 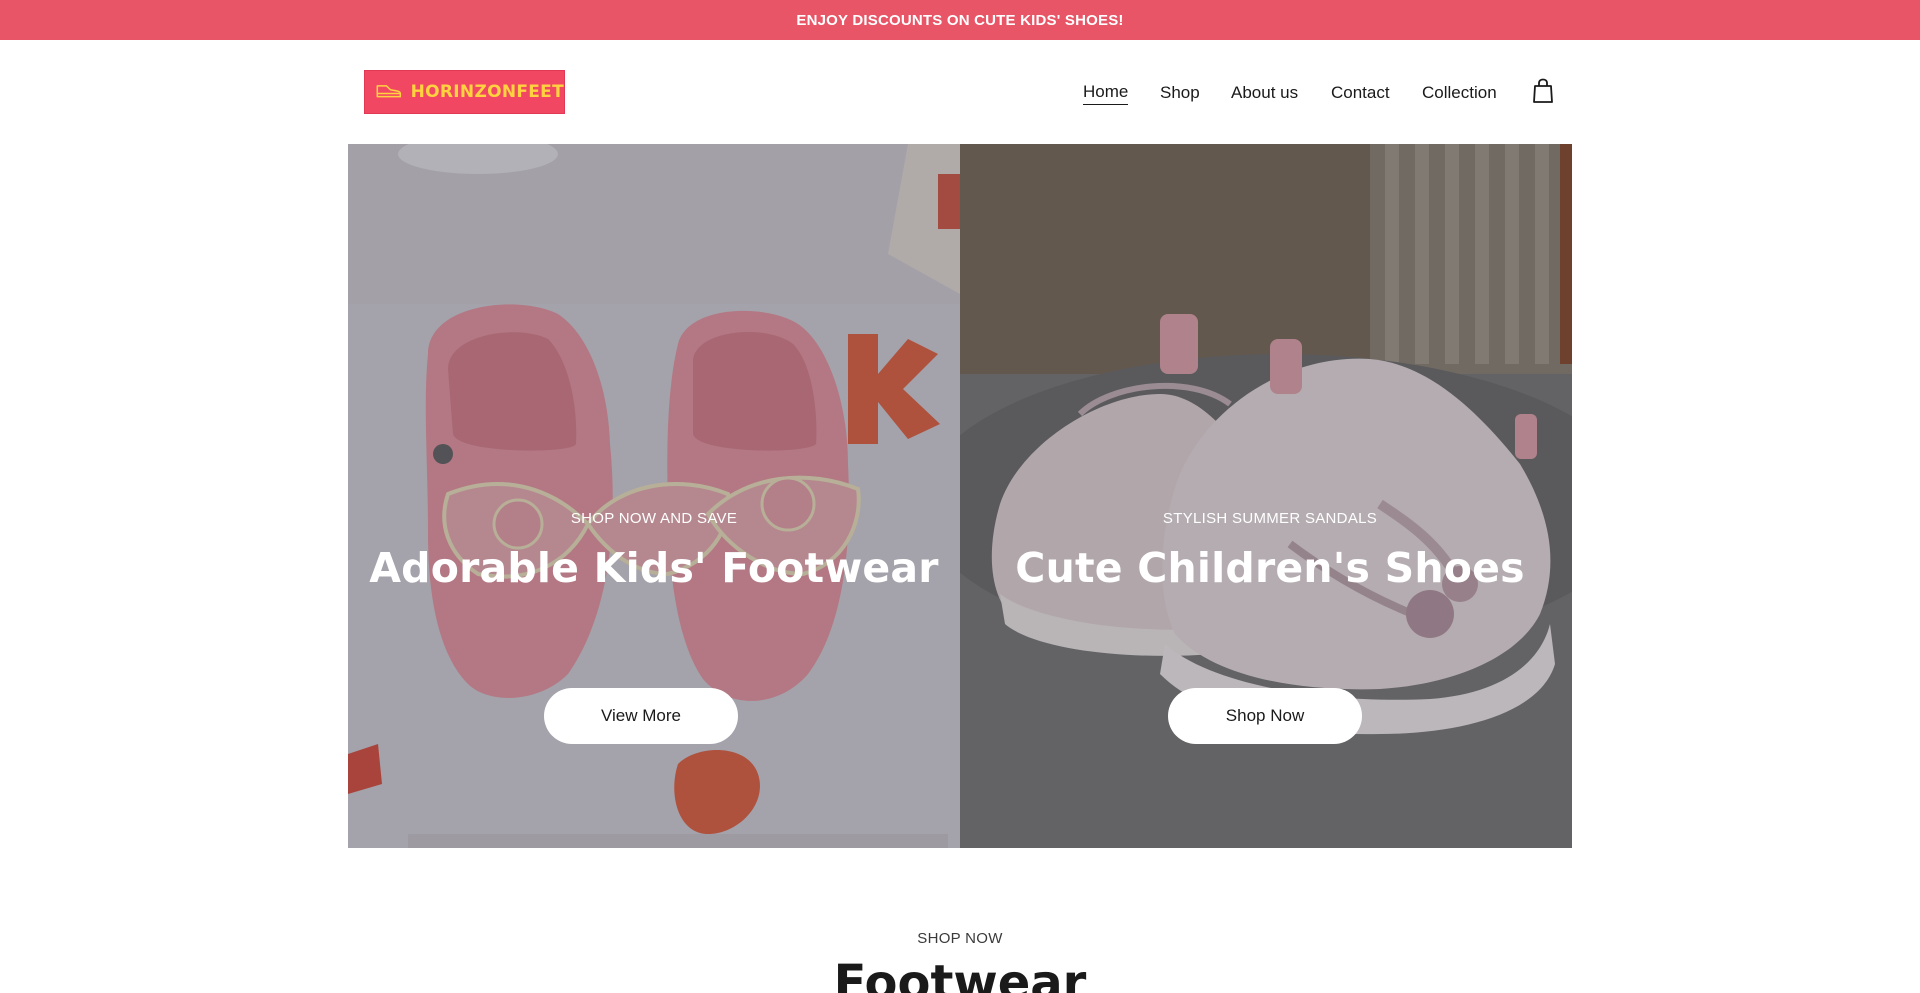 What do you see at coordinates (1264, 93) in the screenshot?
I see `nav-about-us: About us` at bounding box center [1264, 93].